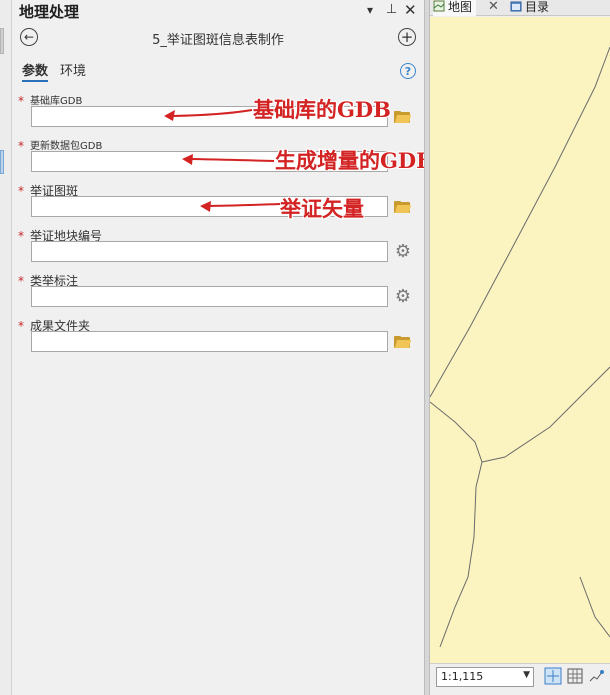 This screenshot has width=610, height=695. What do you see at coordinates (2, 162) in the screenshot?
I see `dock-tab-active` at bounding box center [2, 162].